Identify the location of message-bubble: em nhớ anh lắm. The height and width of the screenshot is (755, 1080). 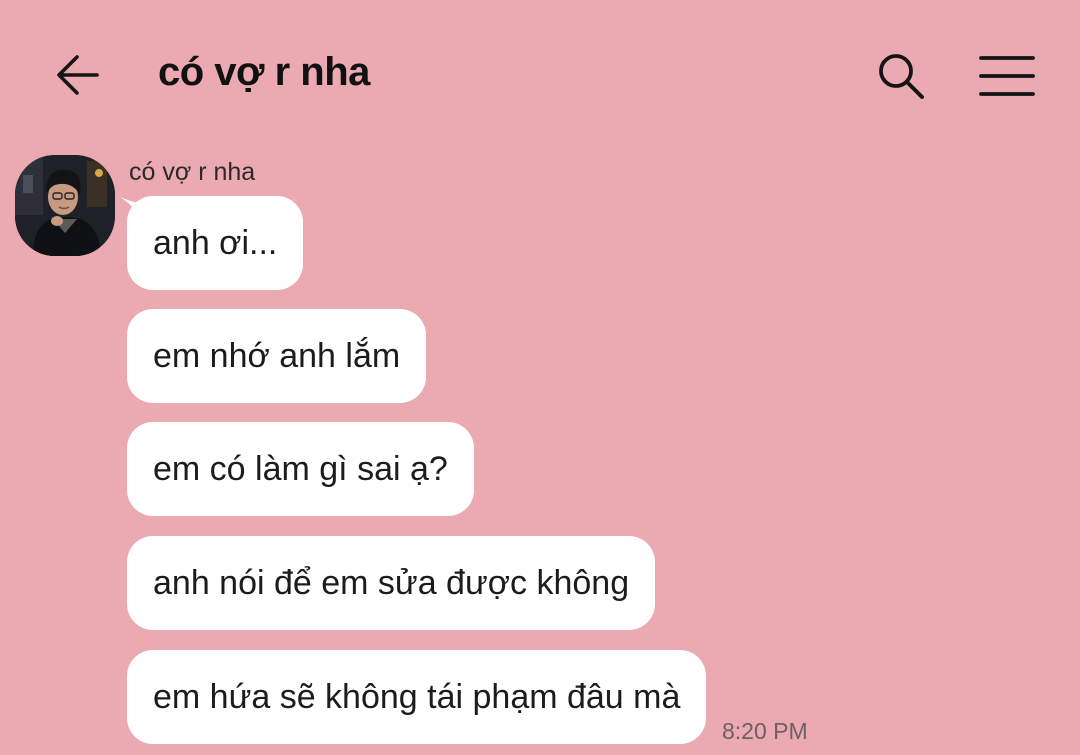
(277, 356).